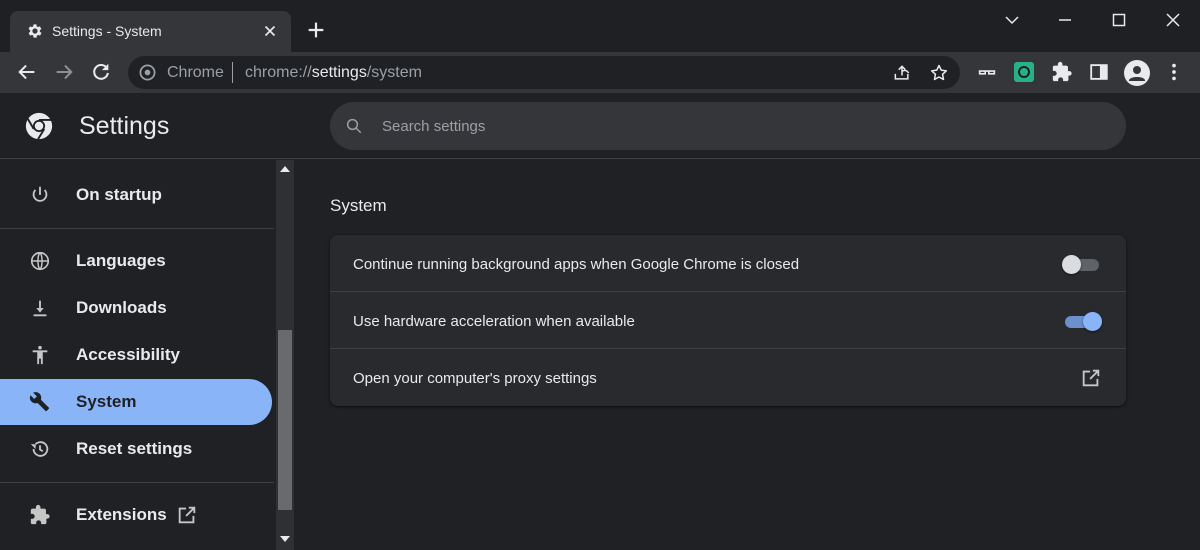 The height and width of the screenshot is (550, 1200). What do you see at coordinates (121, 514) in the screenshot?
I see `sidebar-item-label: Extensions` at bounding box center [121, 514].